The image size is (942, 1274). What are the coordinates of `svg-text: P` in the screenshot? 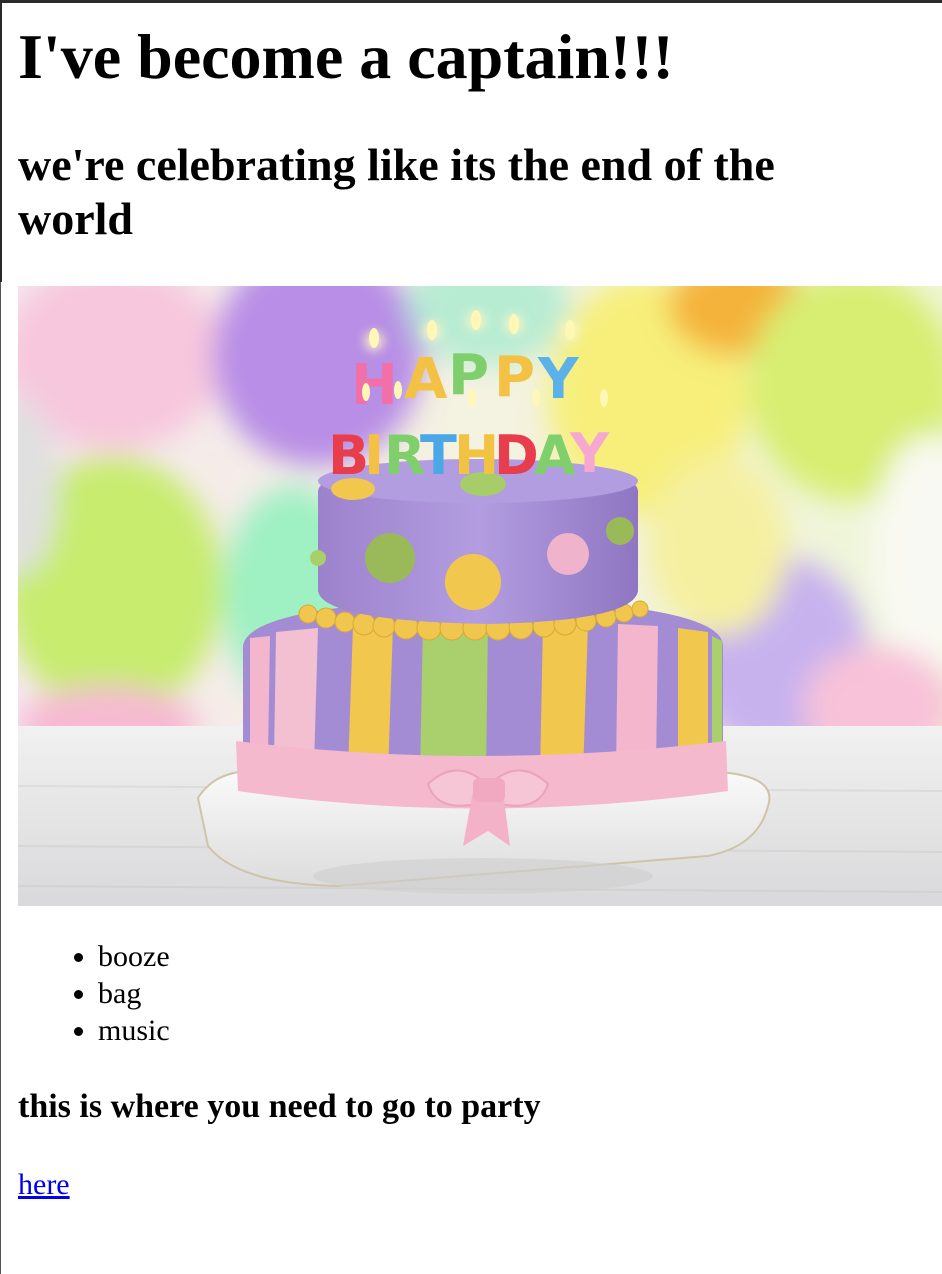 It's located at (514, 377).